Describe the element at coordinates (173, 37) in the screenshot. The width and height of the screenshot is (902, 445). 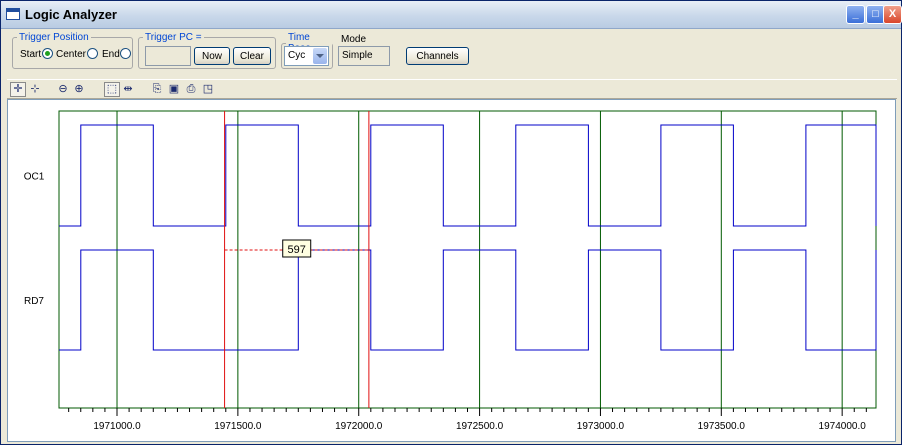
I see `trigger-pc-legend: Trigger PC =` at that location.